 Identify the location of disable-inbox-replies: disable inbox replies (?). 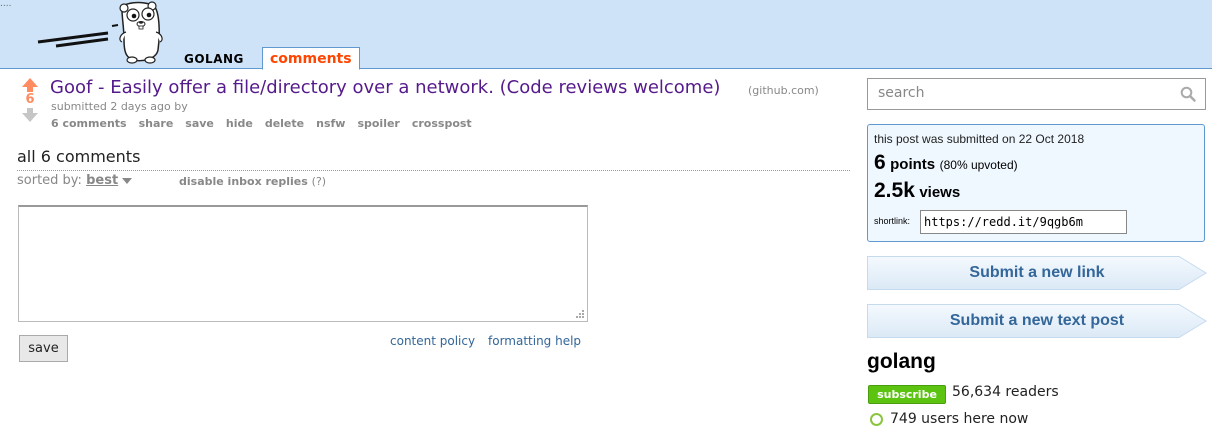
(252, 181).